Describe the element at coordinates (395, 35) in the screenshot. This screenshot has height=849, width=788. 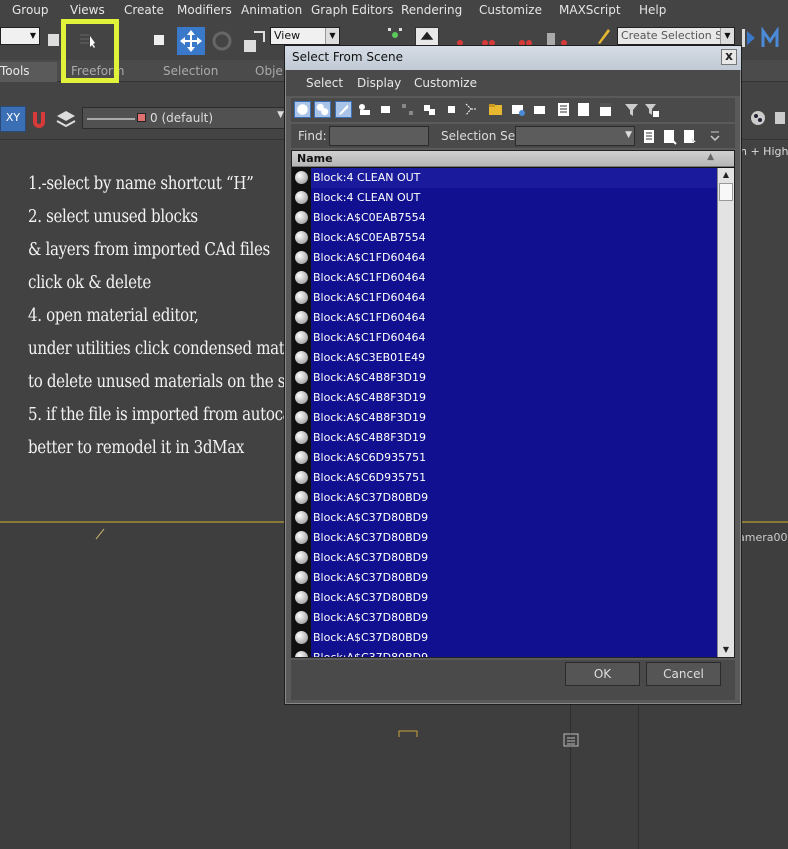
I see `use-pivot-icon` at that location.